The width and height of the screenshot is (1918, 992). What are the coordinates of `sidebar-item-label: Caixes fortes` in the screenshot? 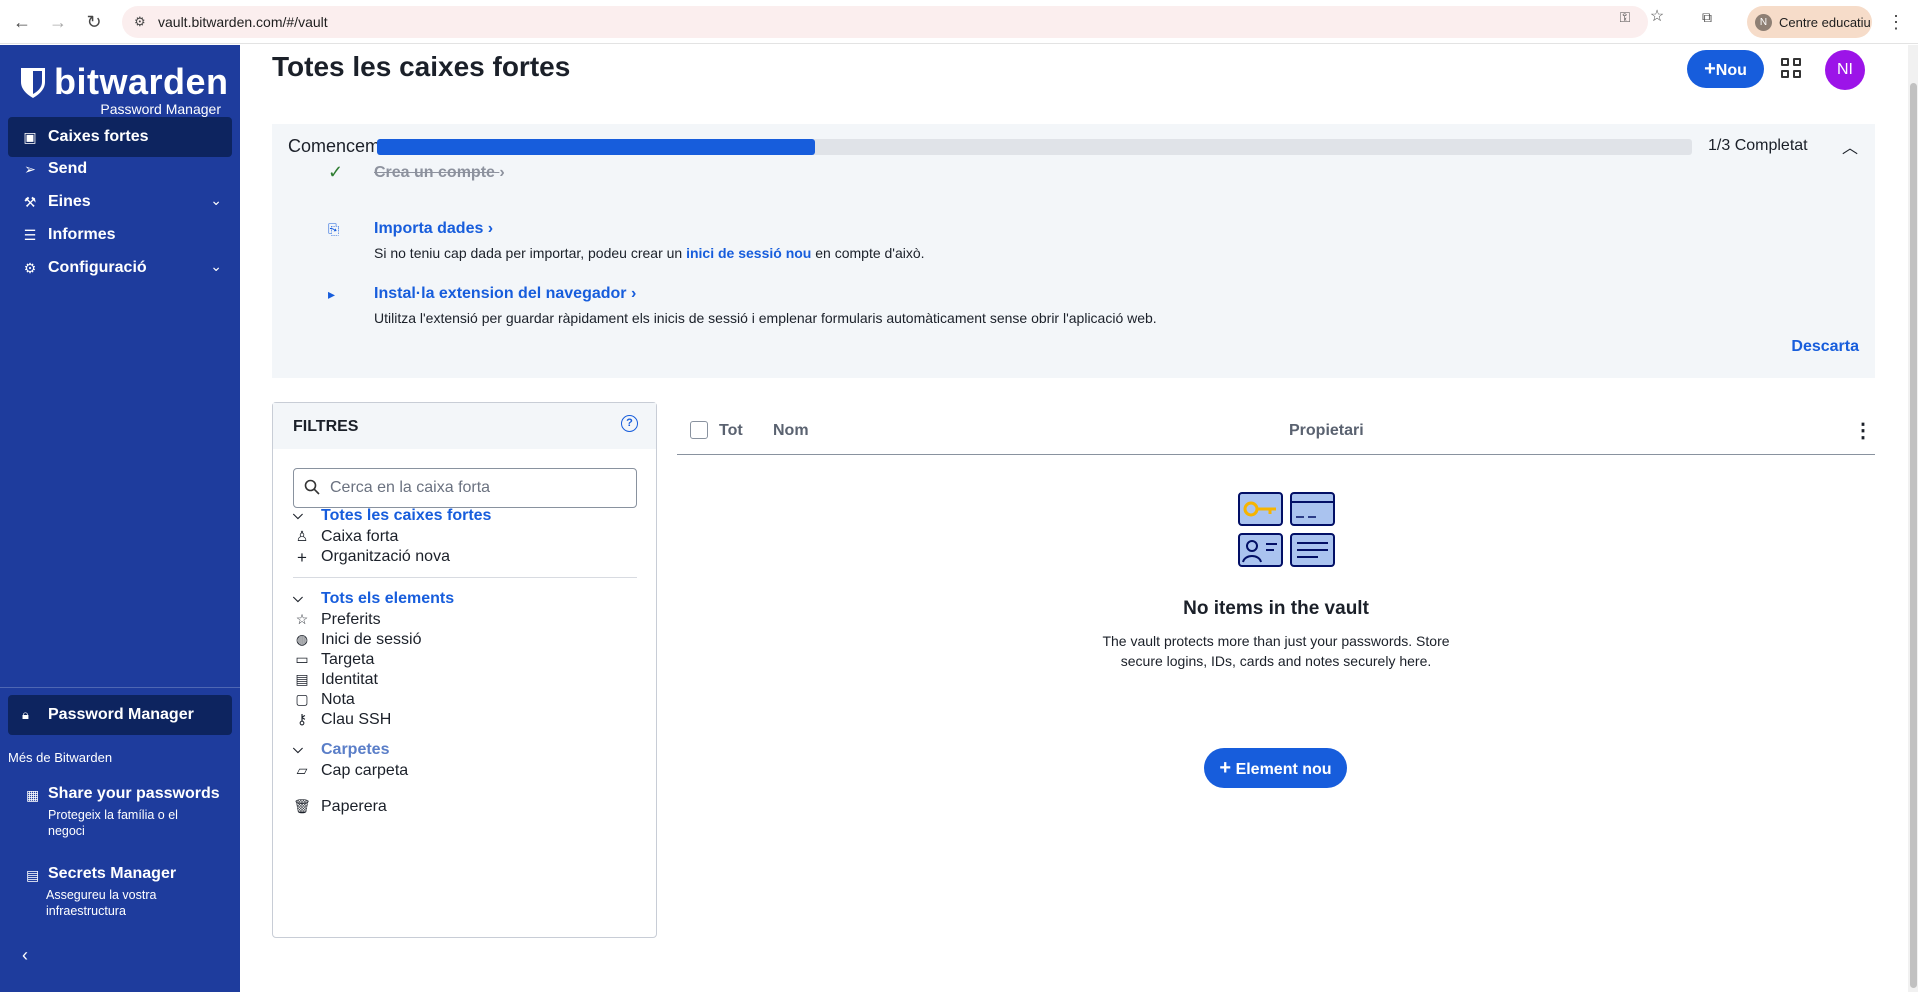 It's located at (98, 136).